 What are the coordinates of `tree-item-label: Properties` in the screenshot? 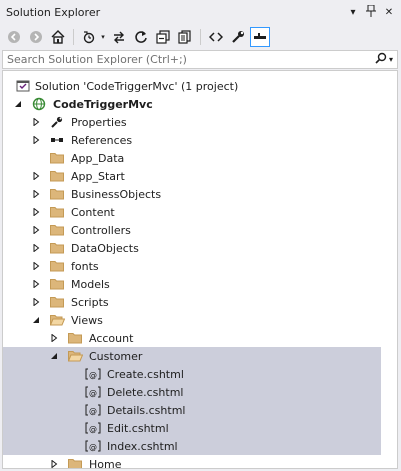 It's located at (99, 122).